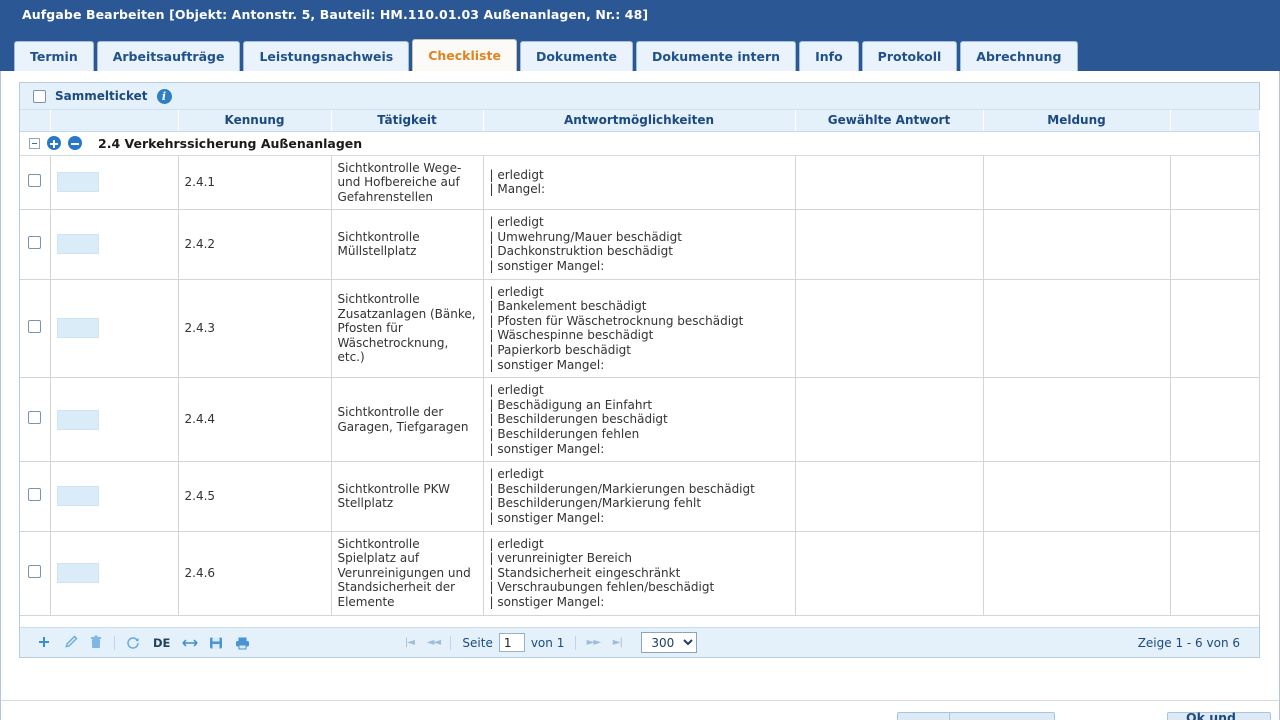  Describe the element at coordinates (639, 642) in the screenshot. I see `grid-toolbar: DE |◄ ◄◄ Seite von 1 ►► ►| 30` at that location.